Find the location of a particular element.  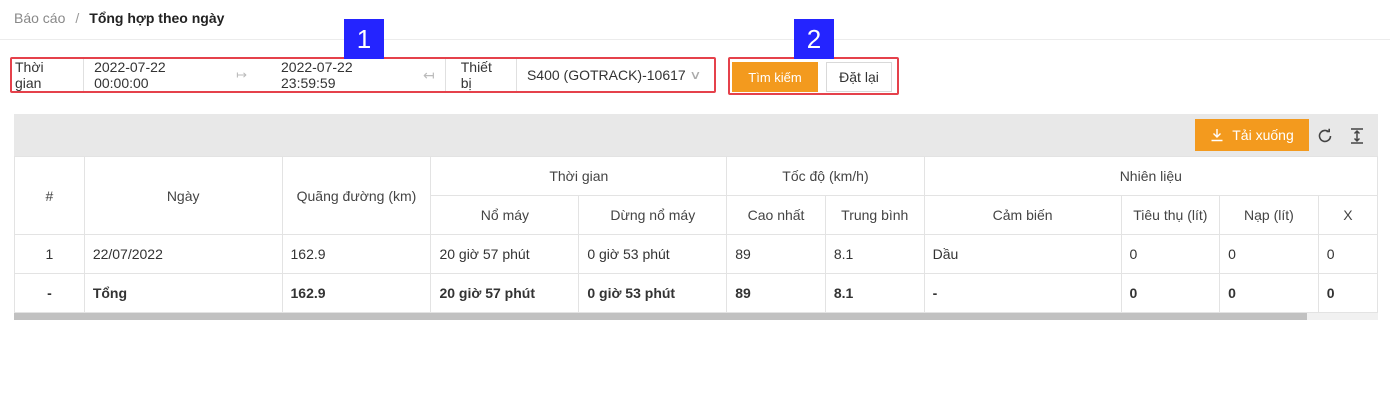

column-height-icon is located at coordinates (1357, 136).